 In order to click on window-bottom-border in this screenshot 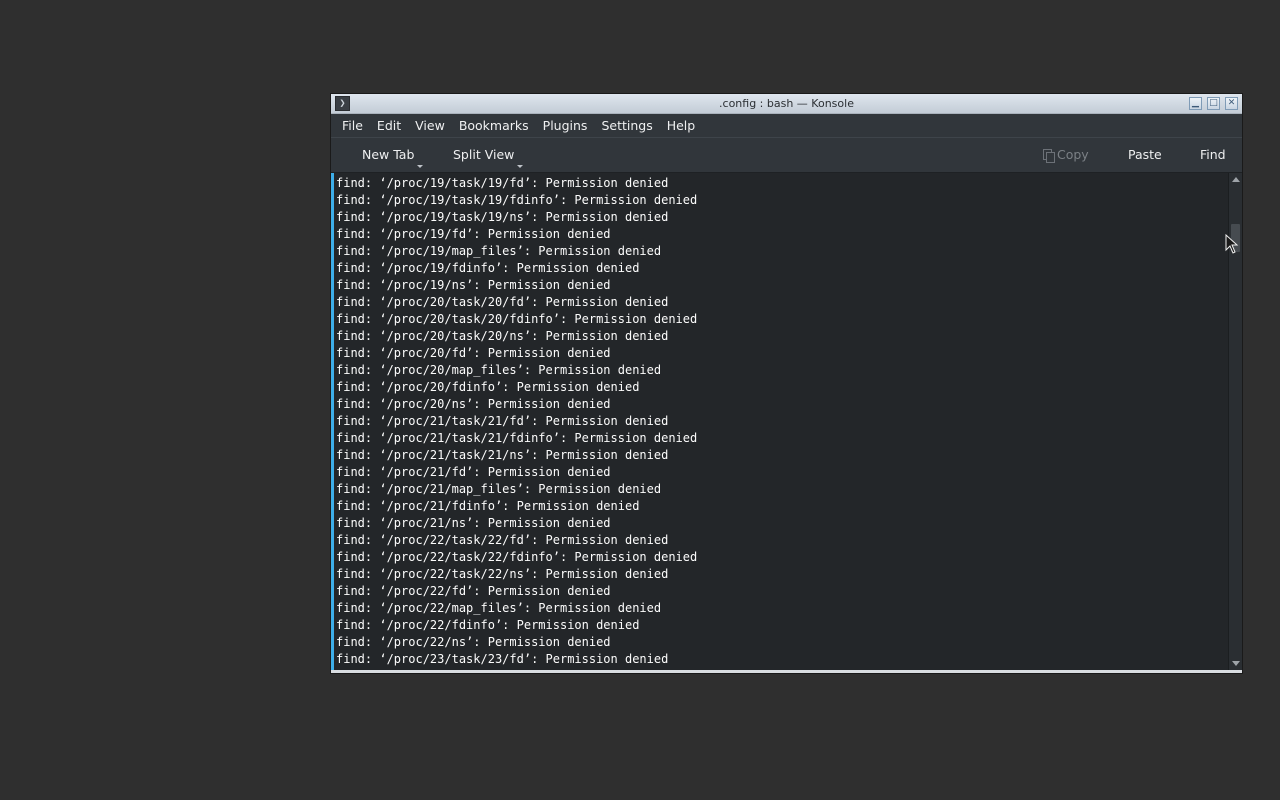, I will do `click(786, 671)`.